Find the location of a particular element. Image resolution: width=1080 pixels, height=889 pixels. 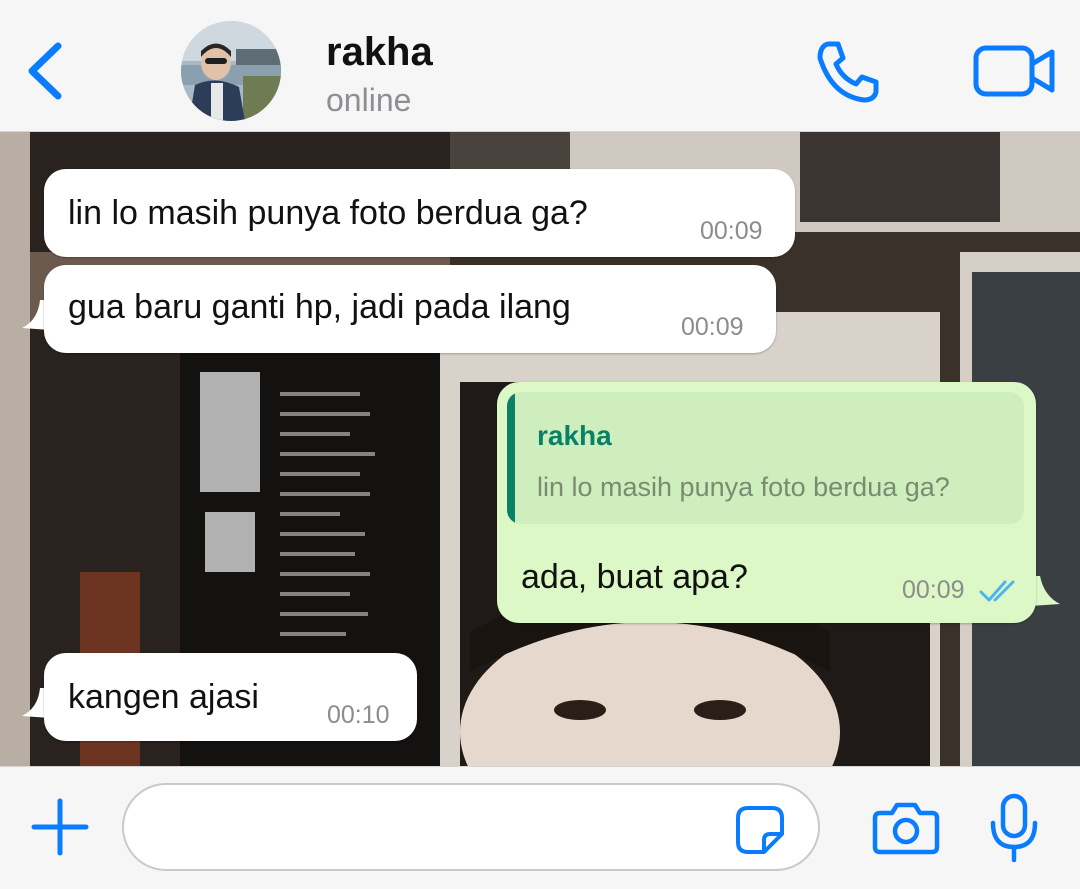

message-text: ada, buat apa? is located at coordinates (634, 577).